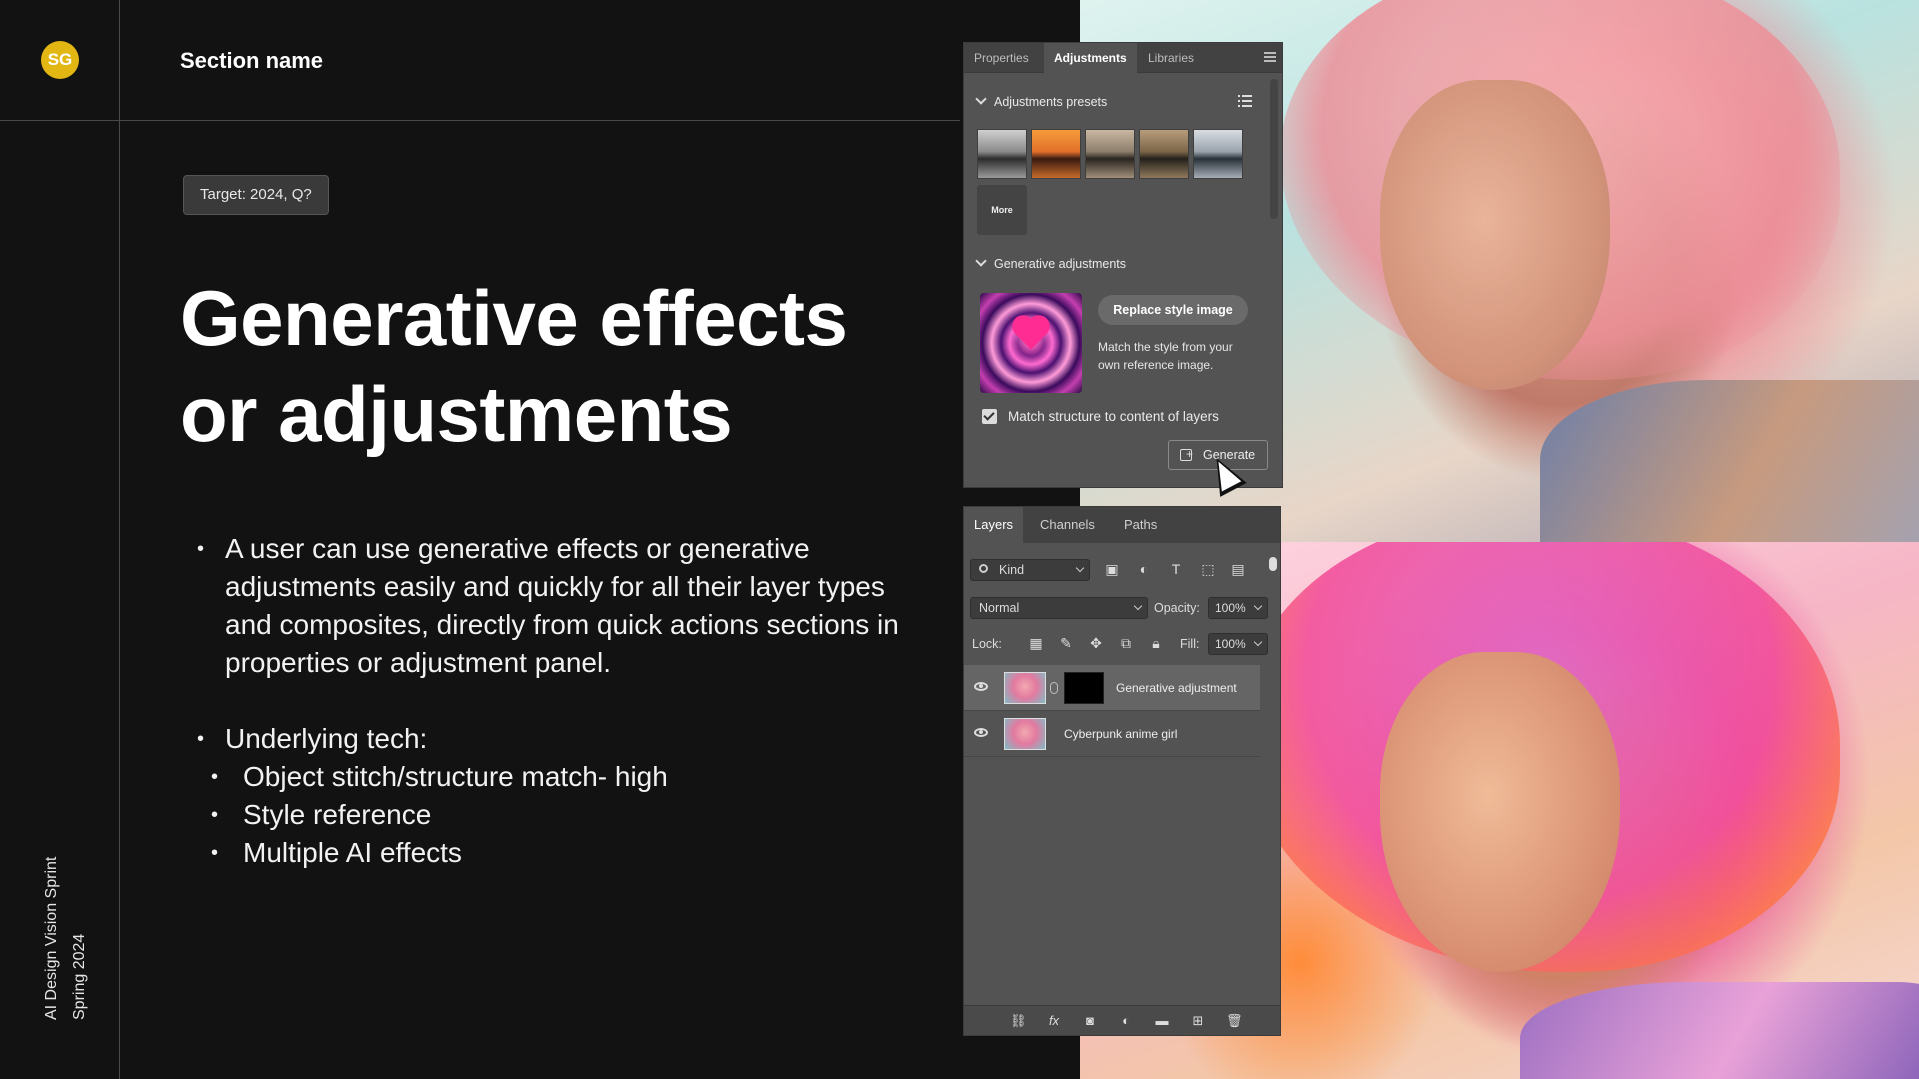 This screenshot has width=1919, height=1079. I want to click on add-mask-icon: ◙, so click(1090, 1021).